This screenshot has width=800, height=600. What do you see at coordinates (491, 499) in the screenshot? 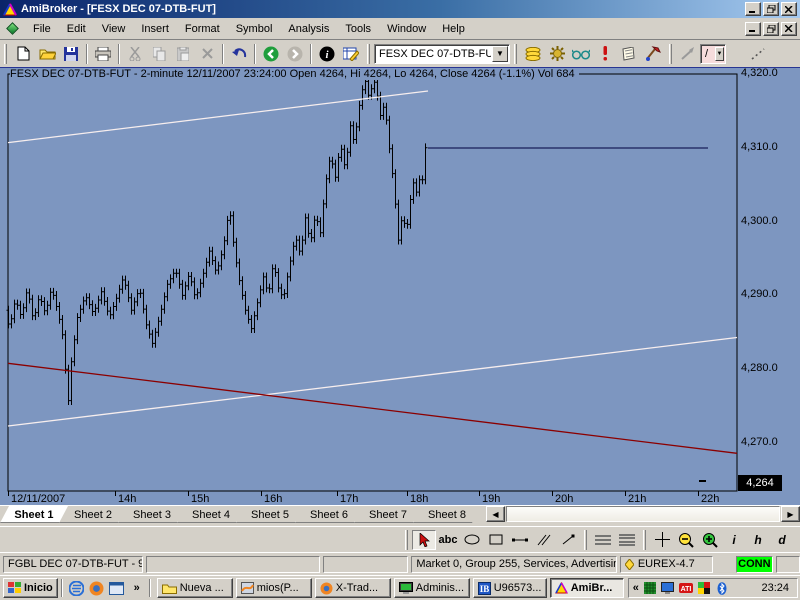
I see `x-tick-label: 19h` at bounding box center [491, 499].